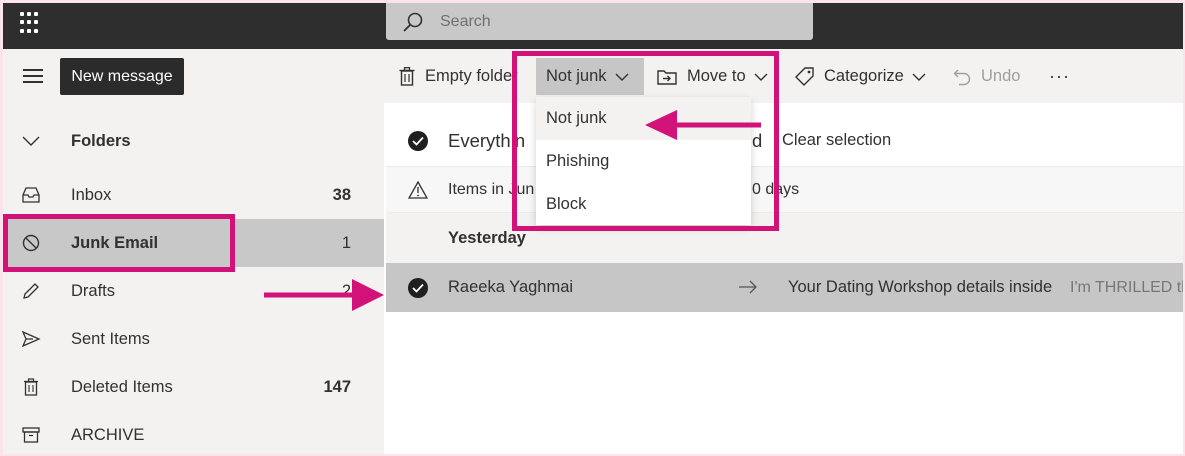  Describe the element at coordinates (33, 76) in the screenshot. I see `hamburger-menu-icon` at that location.